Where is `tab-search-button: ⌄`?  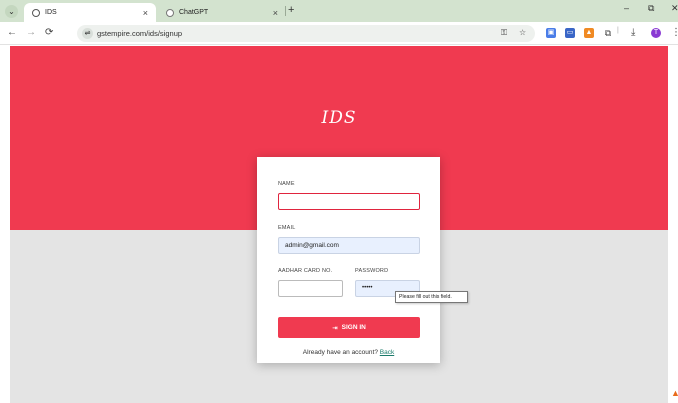
tab-search-button: ⌄ is located at coordinates (11, 11).